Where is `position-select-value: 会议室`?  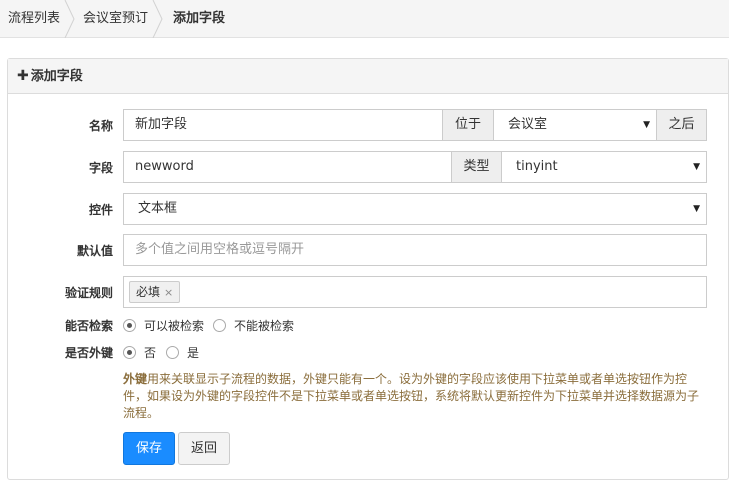
position-select-value: 会议室 is located at coordinates (528, 124).